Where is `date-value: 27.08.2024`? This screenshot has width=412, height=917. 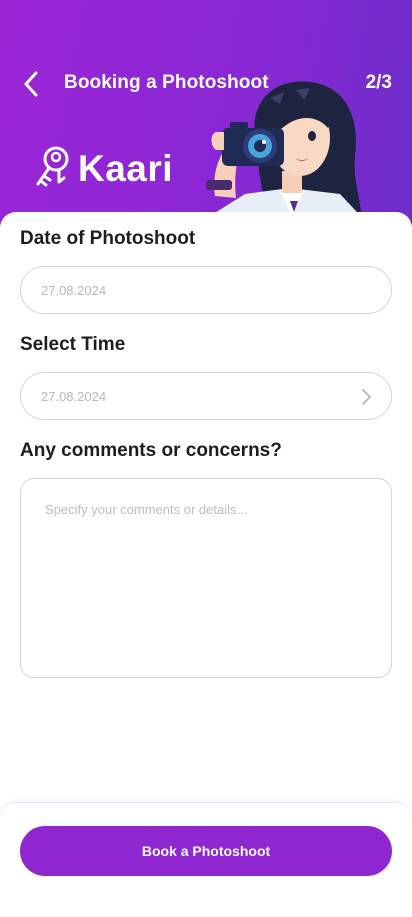
date-value: 27.08.2024 is located at coordinates (74, 290).